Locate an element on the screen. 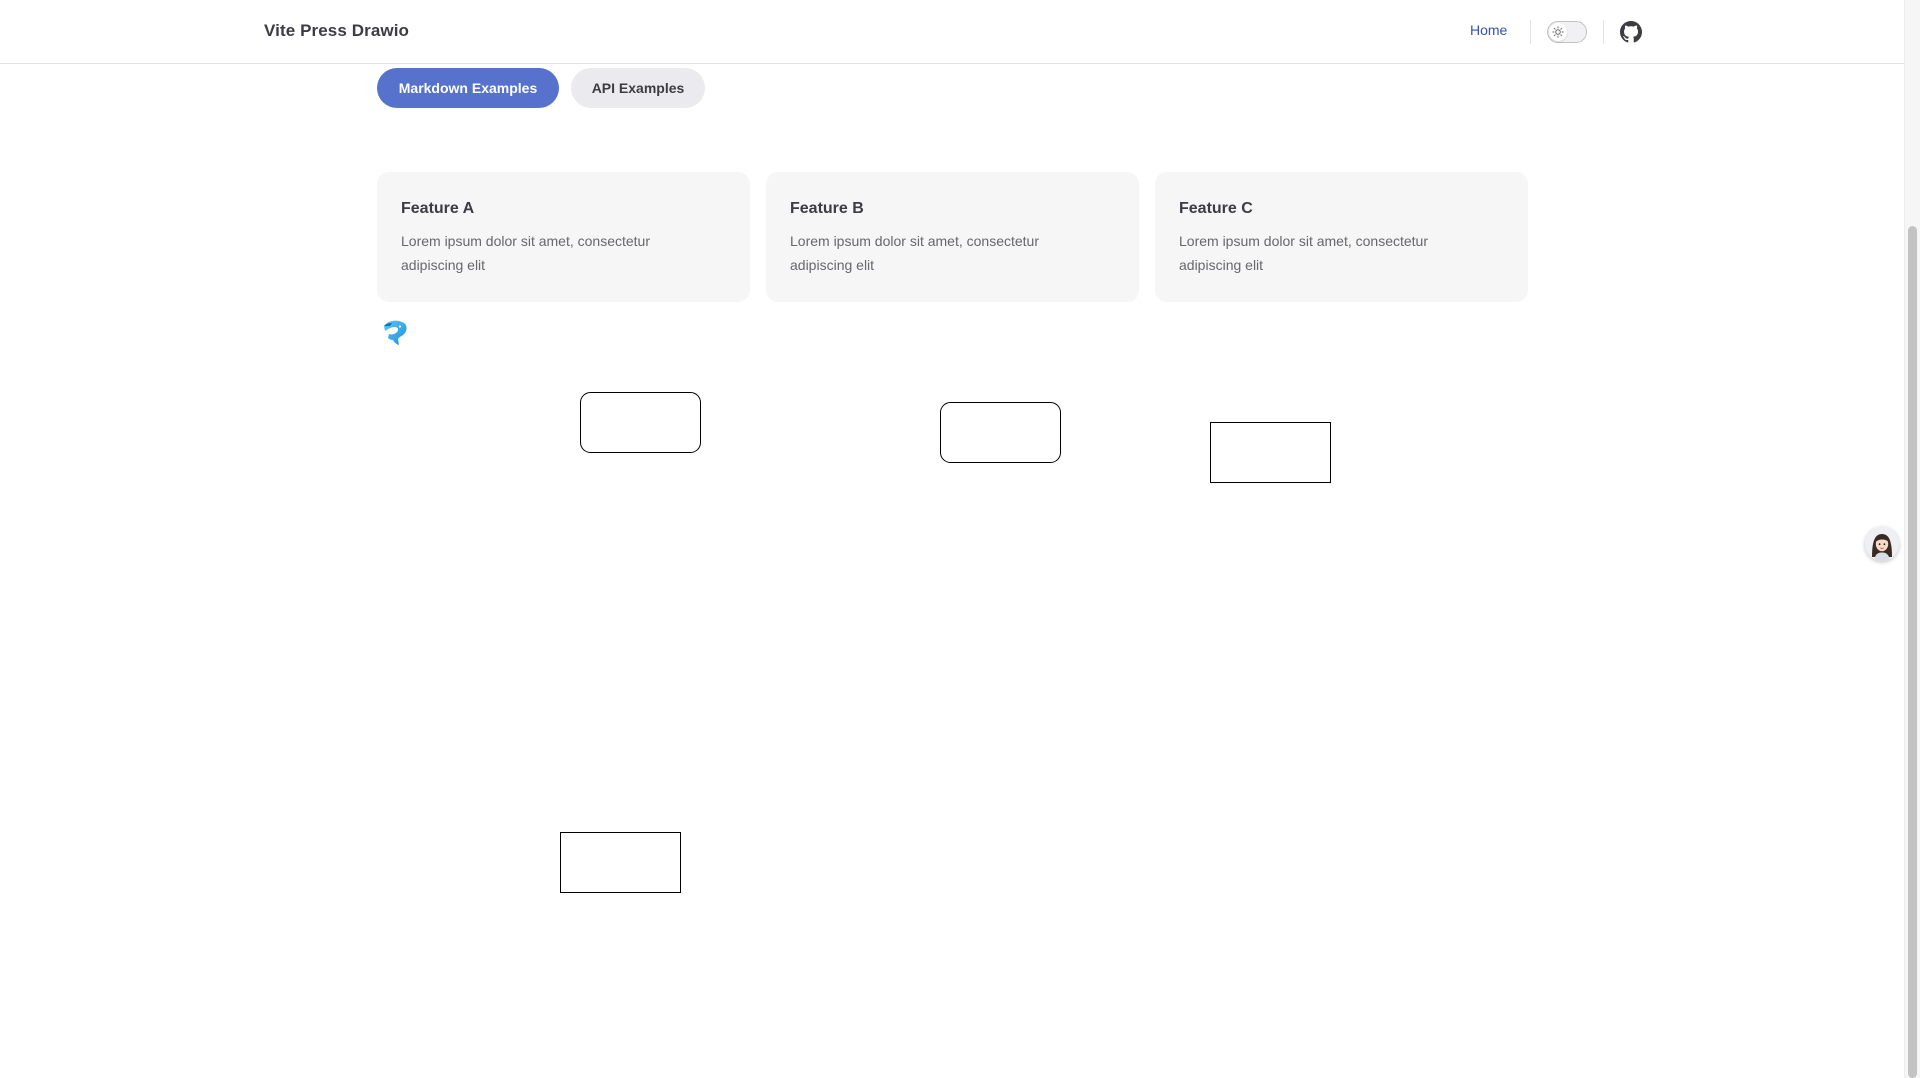 The image size is (1920, 1078). drawio-dolphin-icon is located at coordinates (395, 333).